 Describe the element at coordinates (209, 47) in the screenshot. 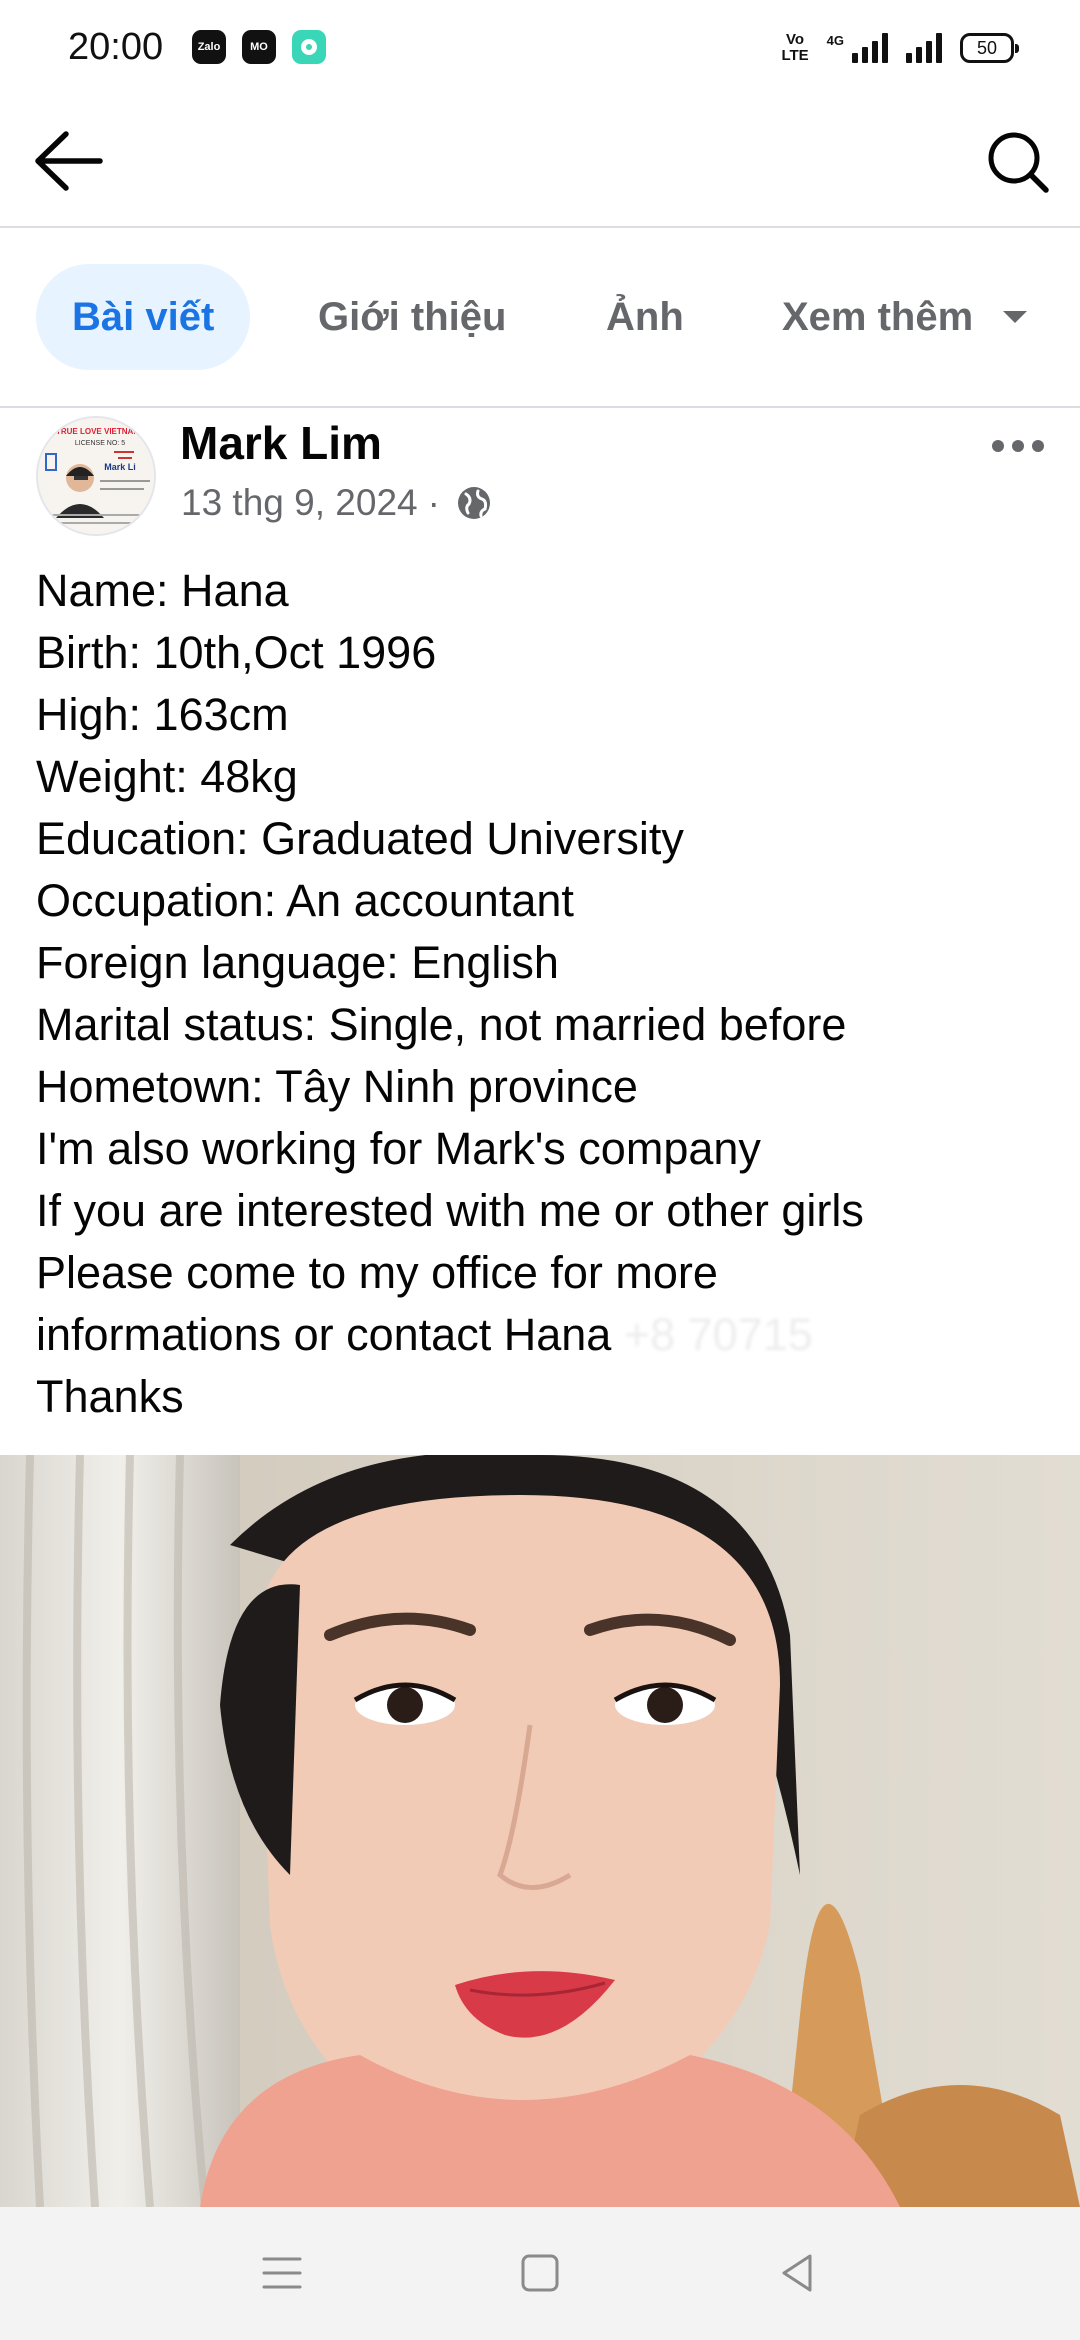

I see `zalo-notification-icon: Zalo` at that location.